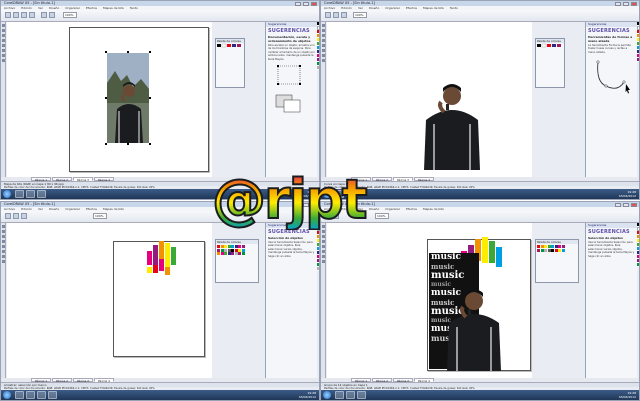  Describe the element at coordinates (165, 262) in the screenshot. I see `gradient-bars-graphic` at that location.